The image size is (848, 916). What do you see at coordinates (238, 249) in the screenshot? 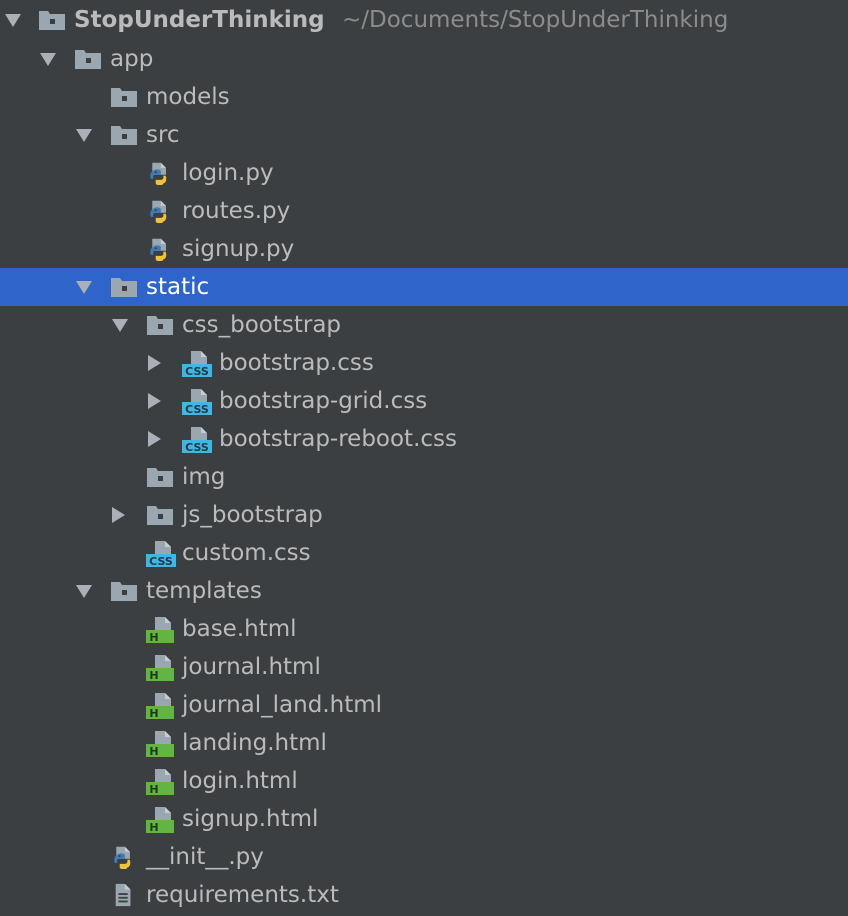
I see `file-label: signup.py` at bounding box center [238, 249].